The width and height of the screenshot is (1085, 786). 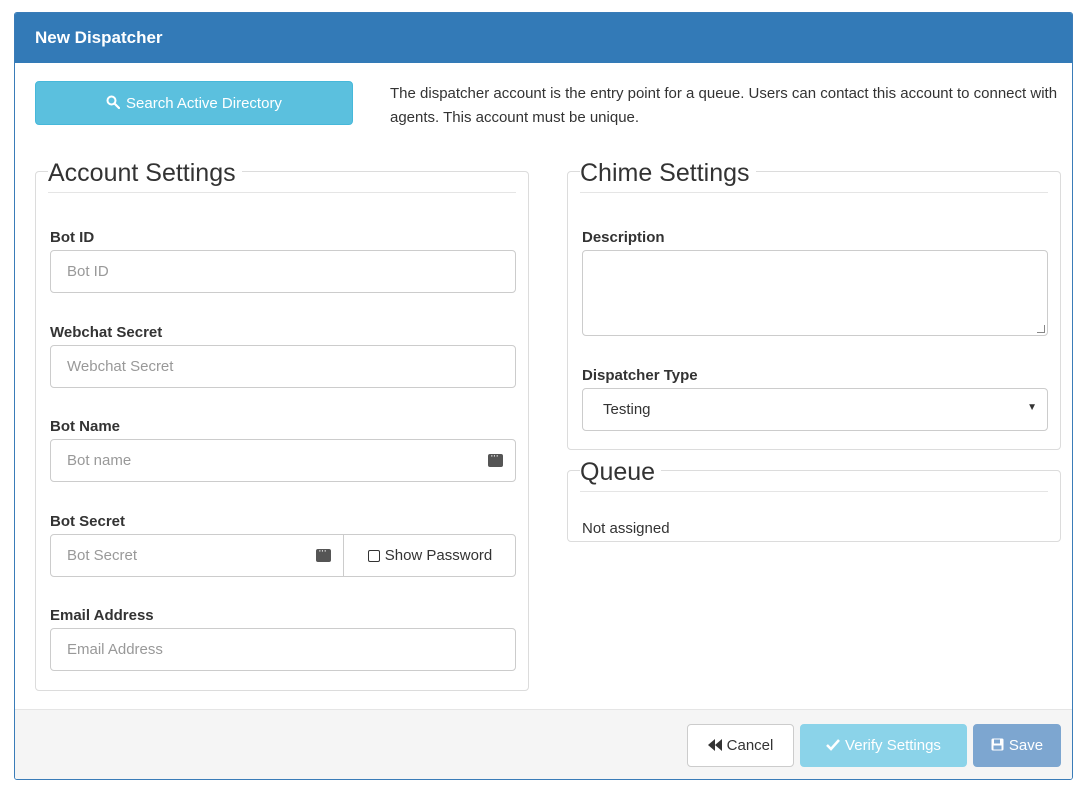 What do you see at coordinates (438, 555) in the screenshot?
I see `show-password-label: Show Password` at bounding box center [438, 555].